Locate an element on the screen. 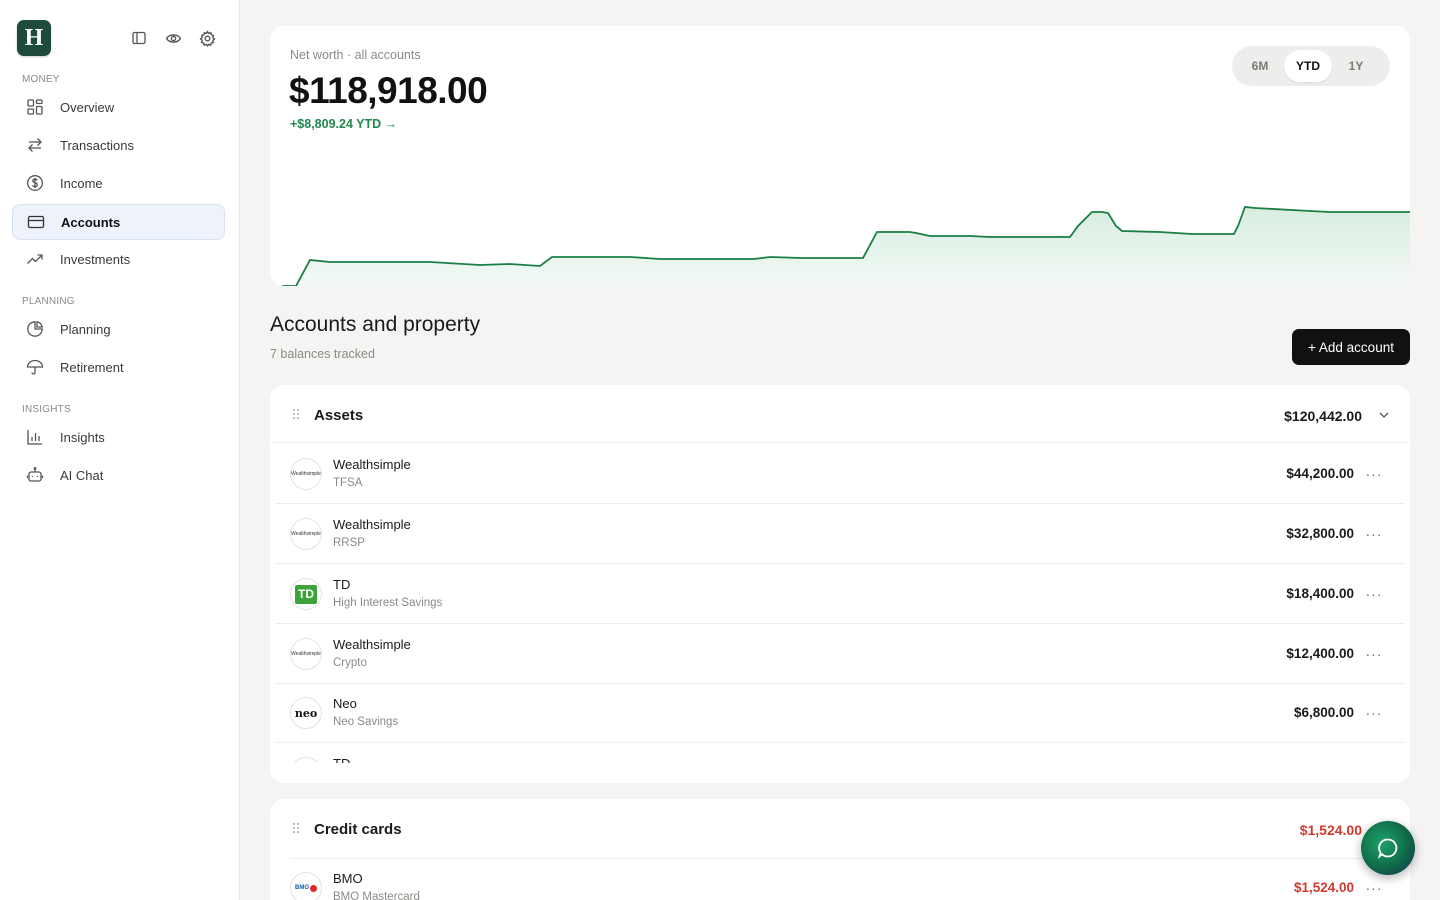 This screenshot has width=1440, height=900. sidebar-item-label: AI Chat is located at coordinates (82, 475).